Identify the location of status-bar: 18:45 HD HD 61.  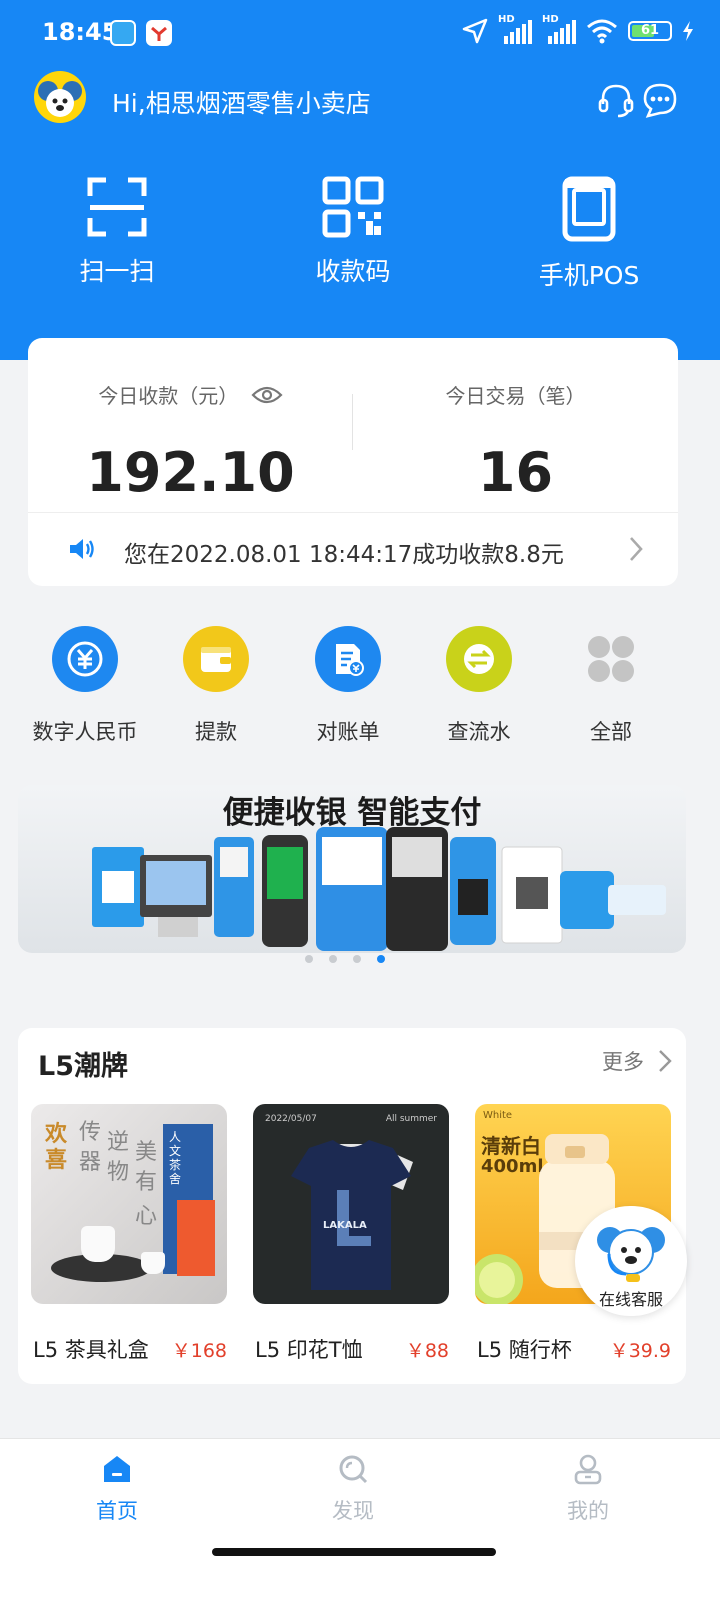
(360, 35).